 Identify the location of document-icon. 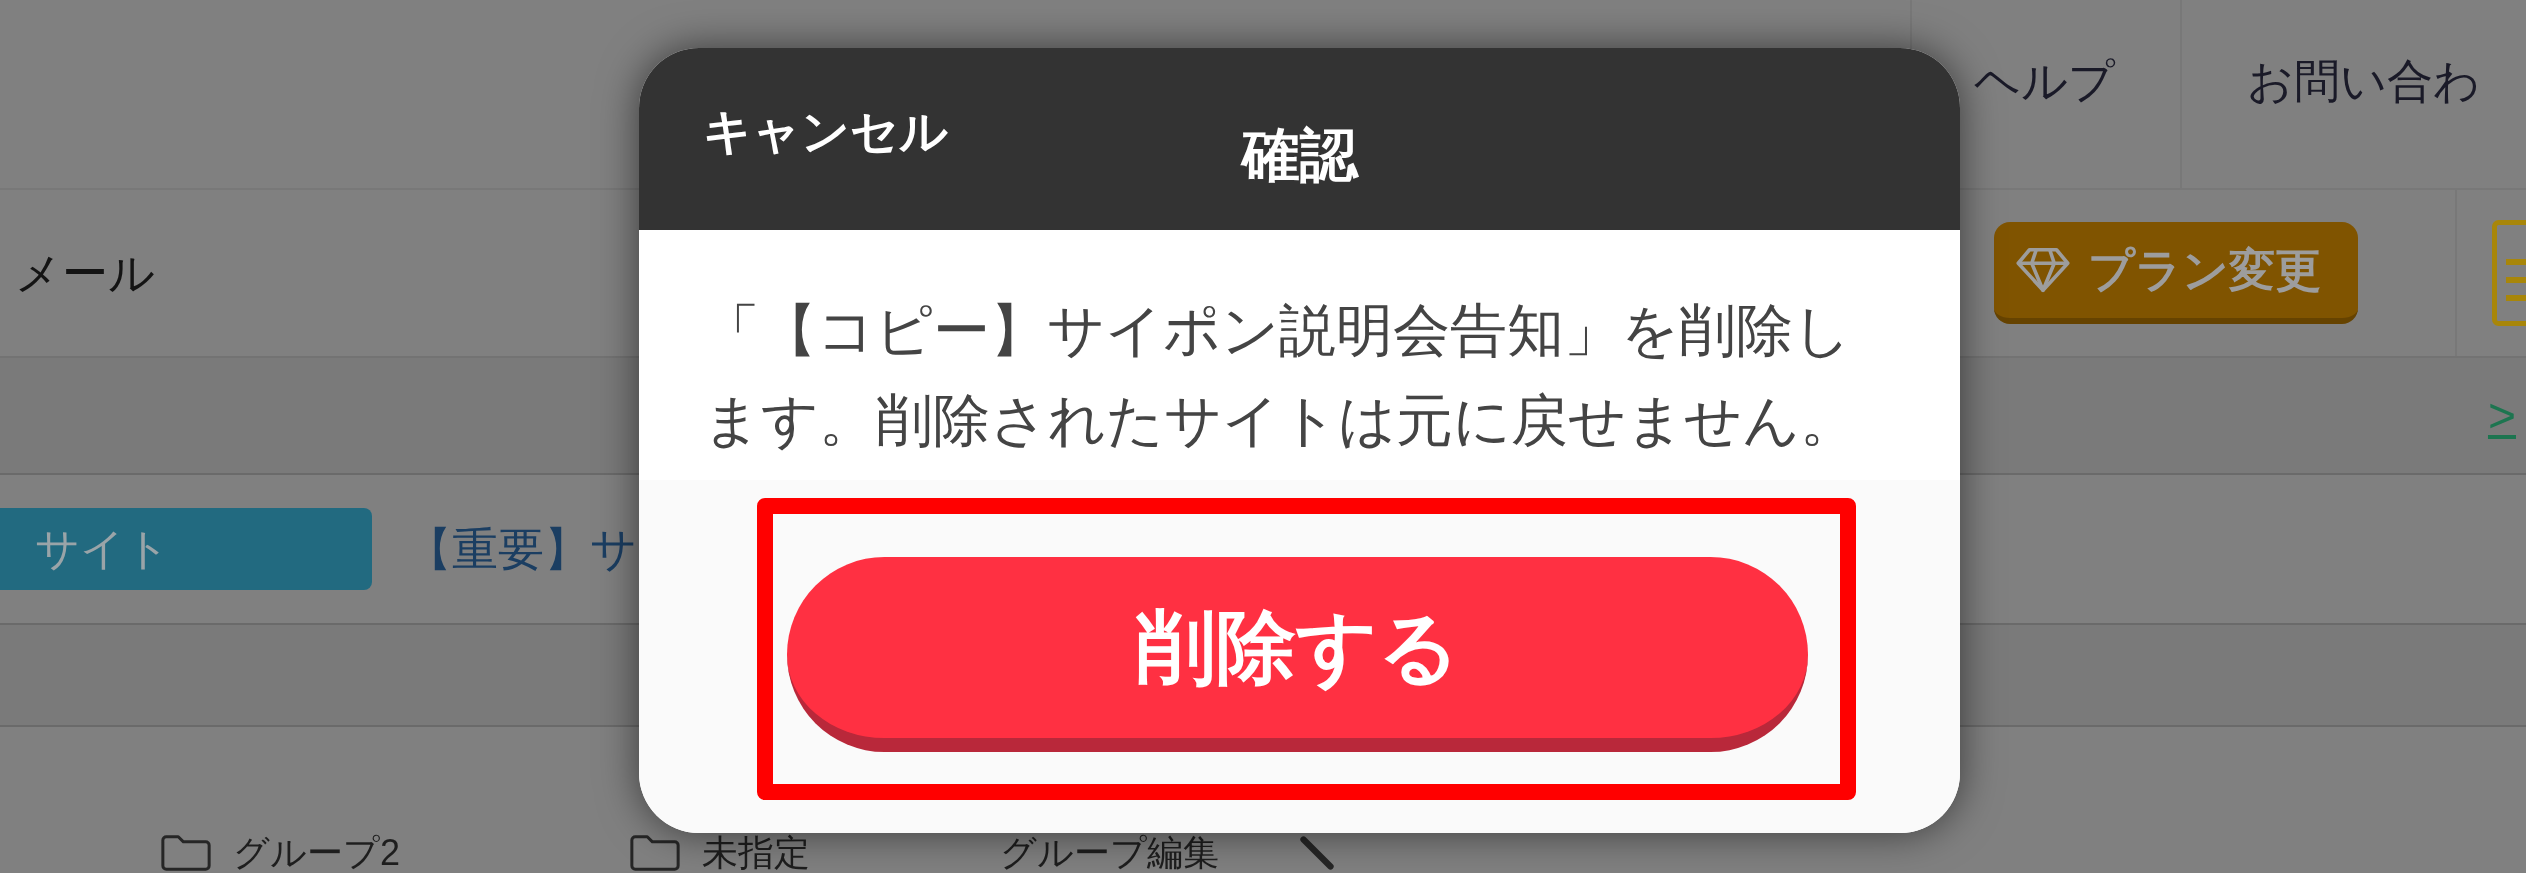
(2509, 273).